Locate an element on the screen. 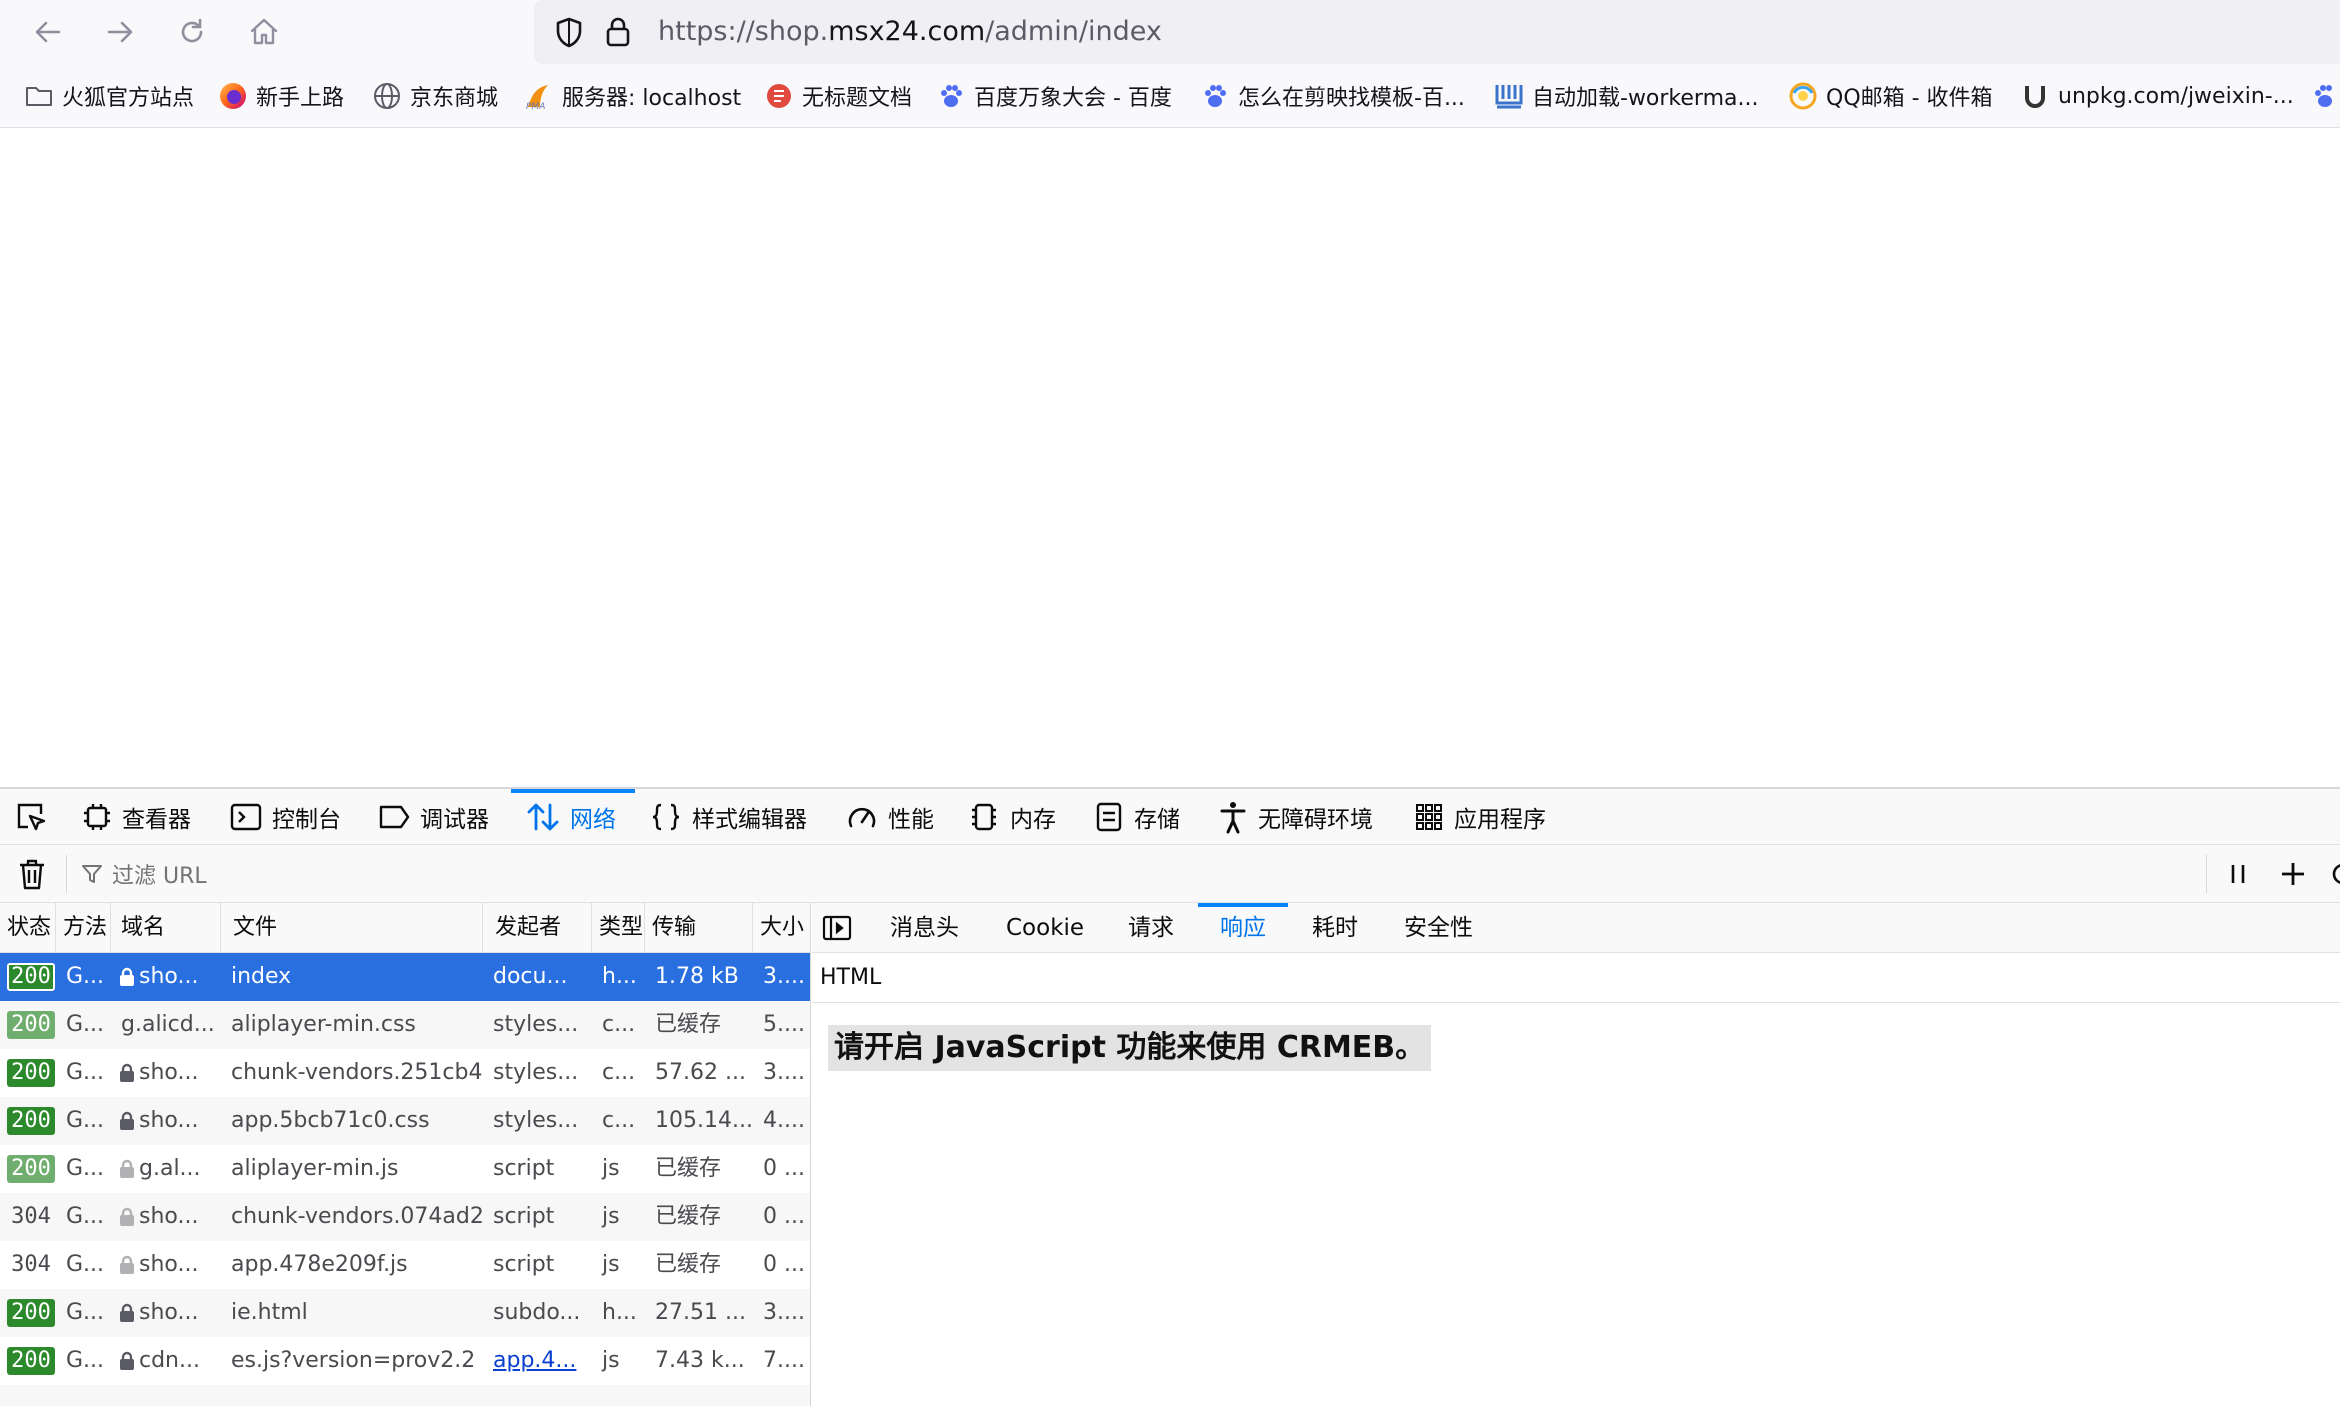  tab-inspector: 查看器 is located at coordinates (136, 817).